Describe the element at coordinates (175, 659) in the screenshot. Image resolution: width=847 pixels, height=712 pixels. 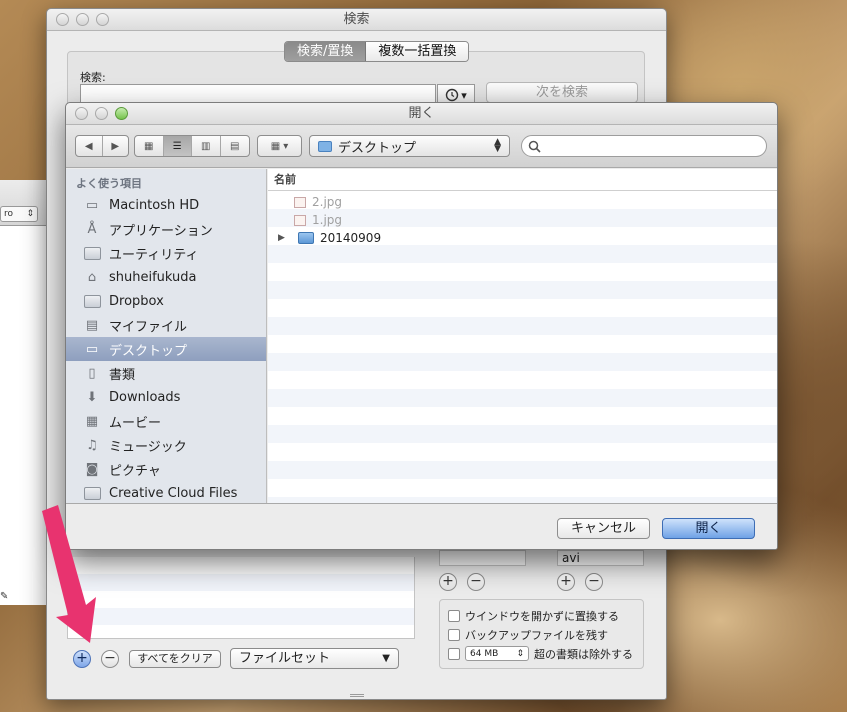
I see `clear-all-button: すべてをクリア` at that location.